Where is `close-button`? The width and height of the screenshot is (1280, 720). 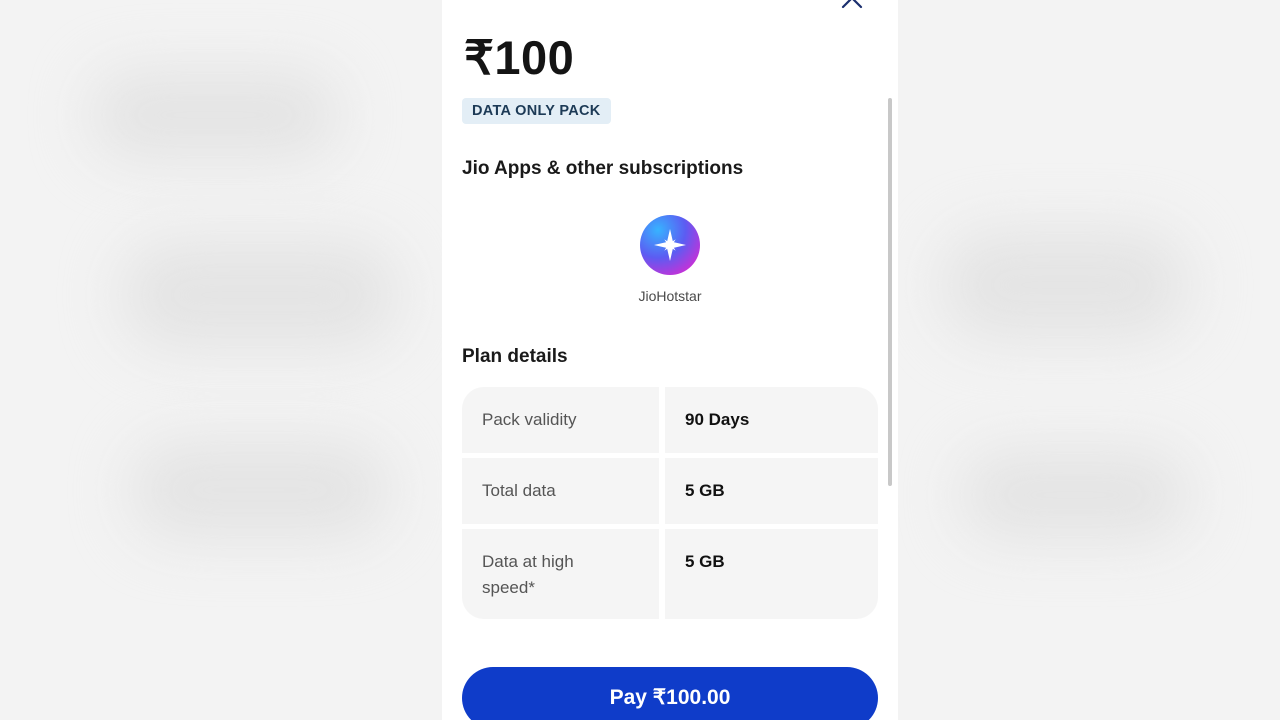
close-button is located at coordinates (852, 5).